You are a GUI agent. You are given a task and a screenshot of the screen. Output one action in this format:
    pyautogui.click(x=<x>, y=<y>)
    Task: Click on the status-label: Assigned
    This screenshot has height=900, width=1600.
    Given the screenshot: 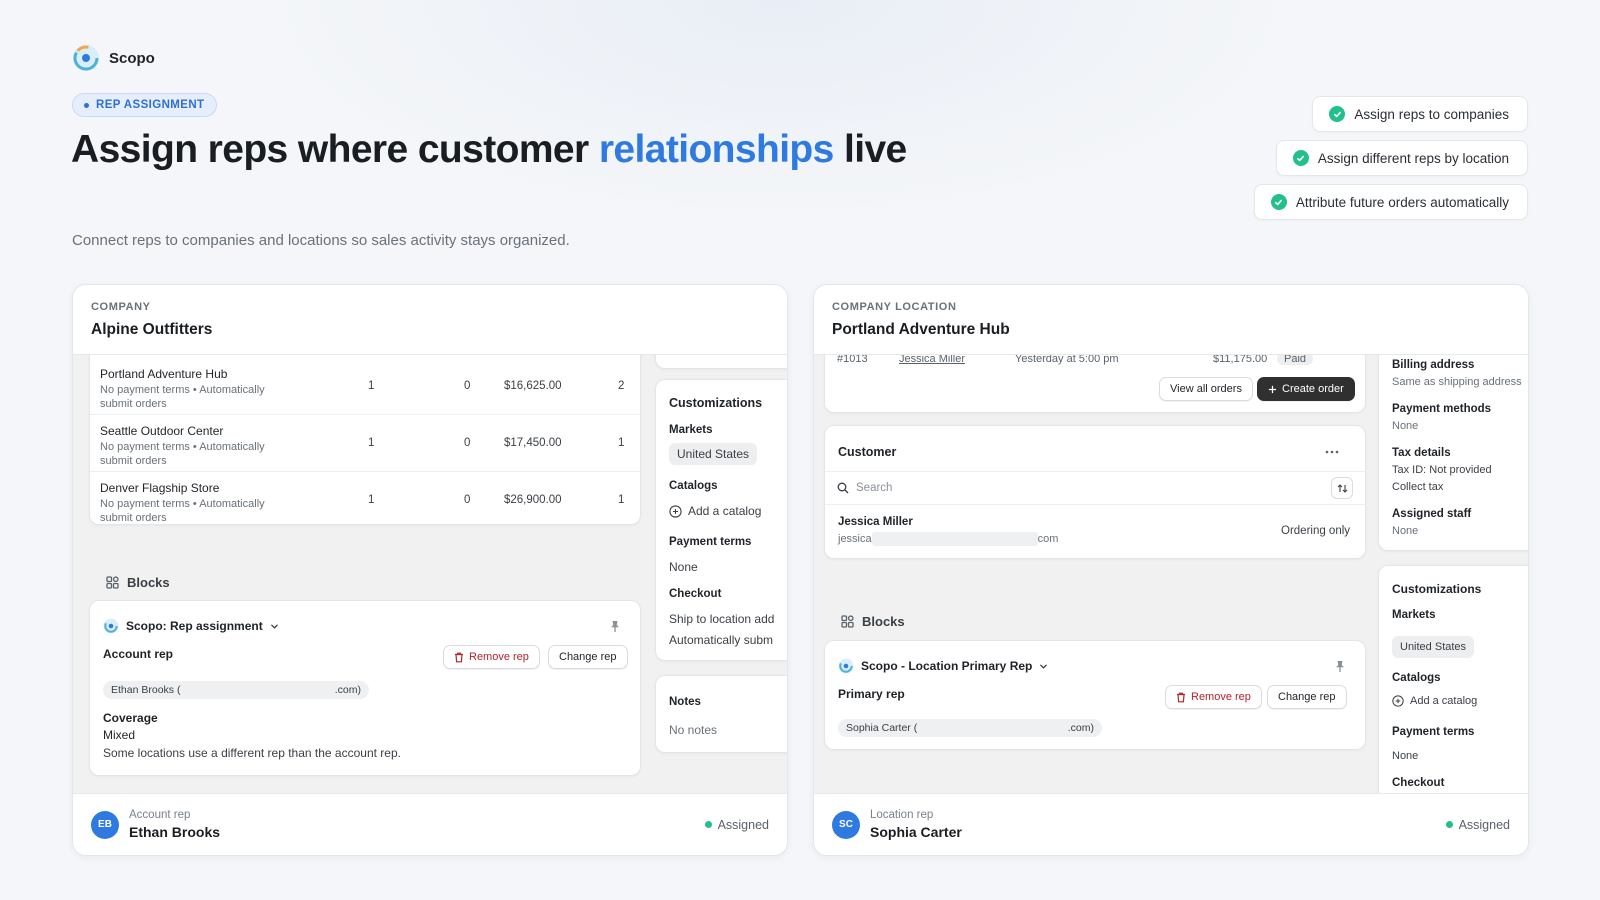 What is the action you would take?
    pyautogui.click(x=1484, y=824)
    